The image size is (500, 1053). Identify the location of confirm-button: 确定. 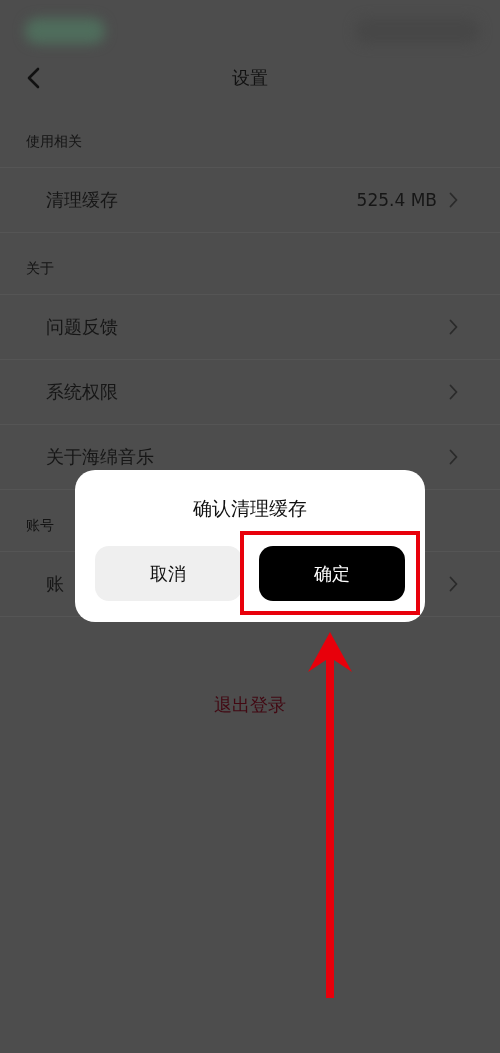
(331, 573).